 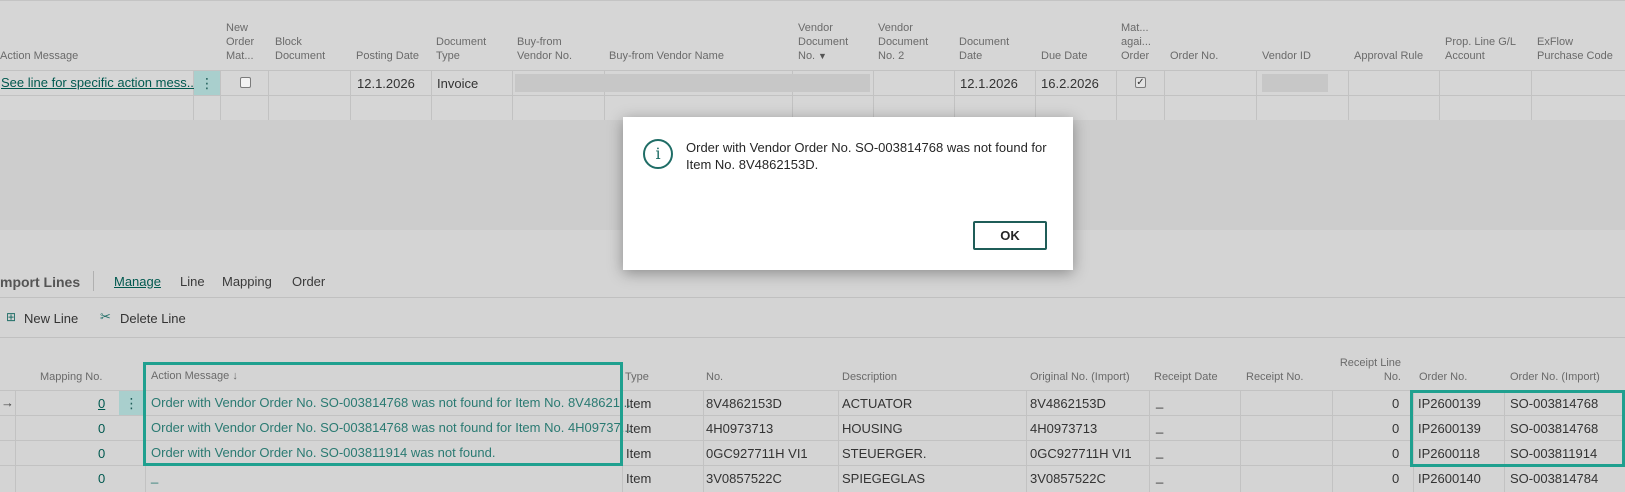 I want to click on line-order-no-import: SO-003814784, so click(x=1554, y=478).